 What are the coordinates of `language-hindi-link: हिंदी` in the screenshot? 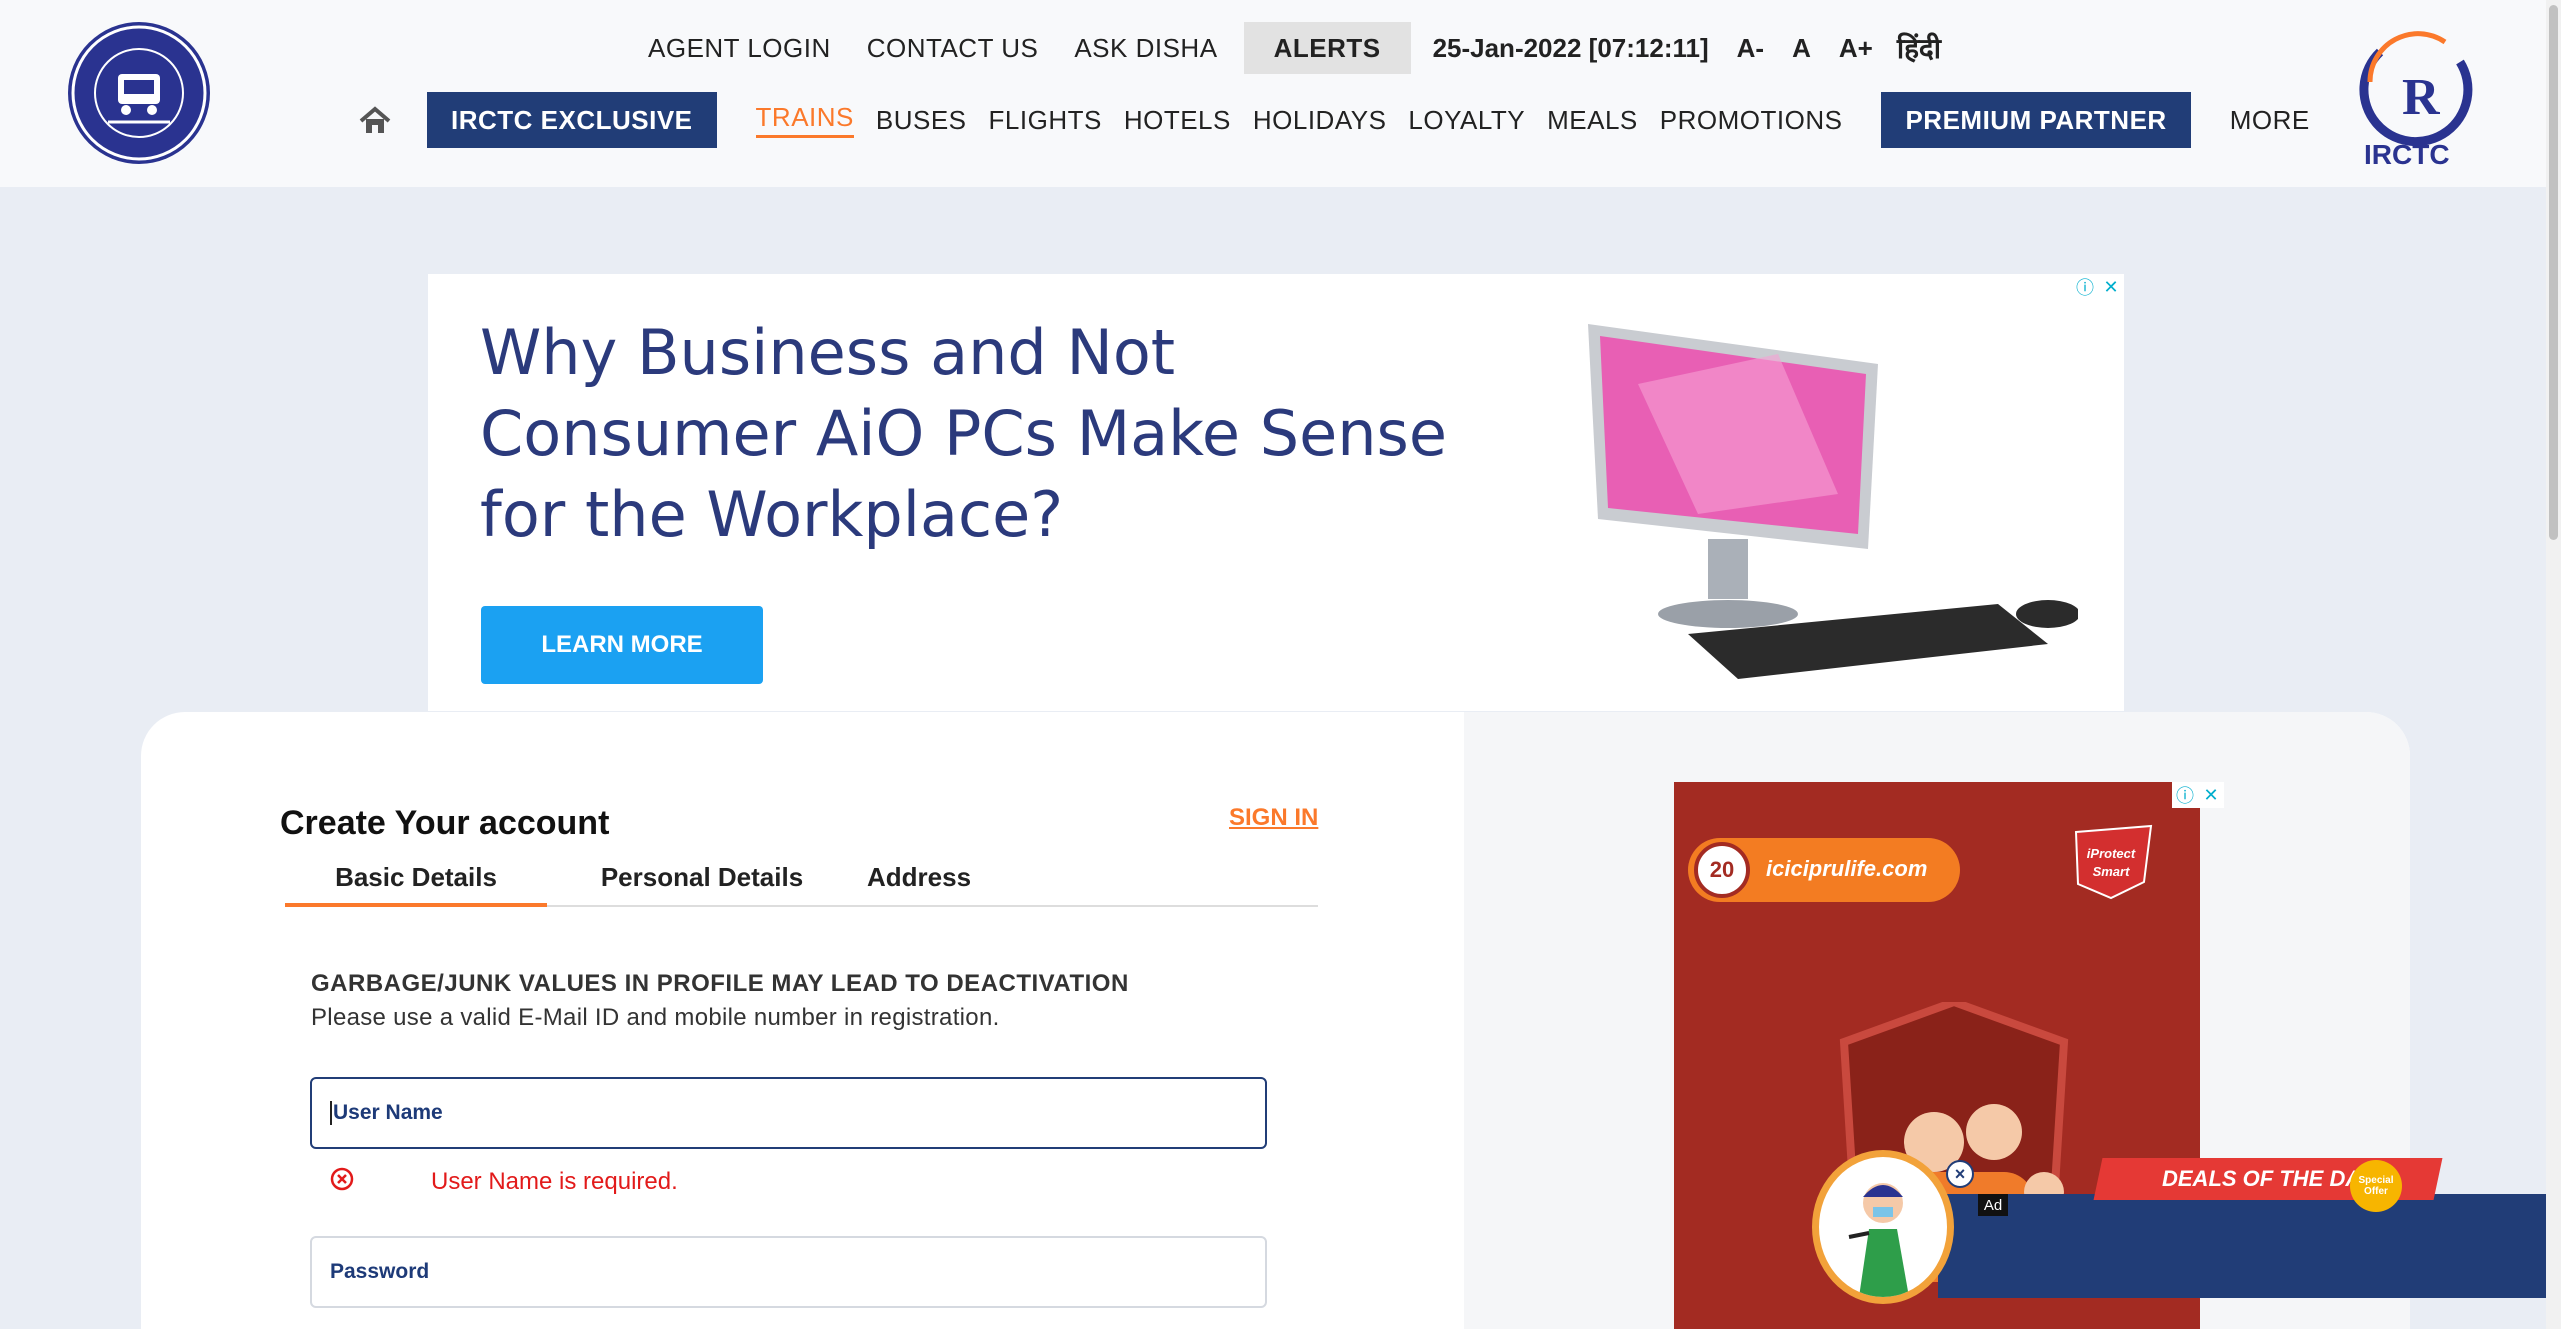 It's located at (1919, 48).